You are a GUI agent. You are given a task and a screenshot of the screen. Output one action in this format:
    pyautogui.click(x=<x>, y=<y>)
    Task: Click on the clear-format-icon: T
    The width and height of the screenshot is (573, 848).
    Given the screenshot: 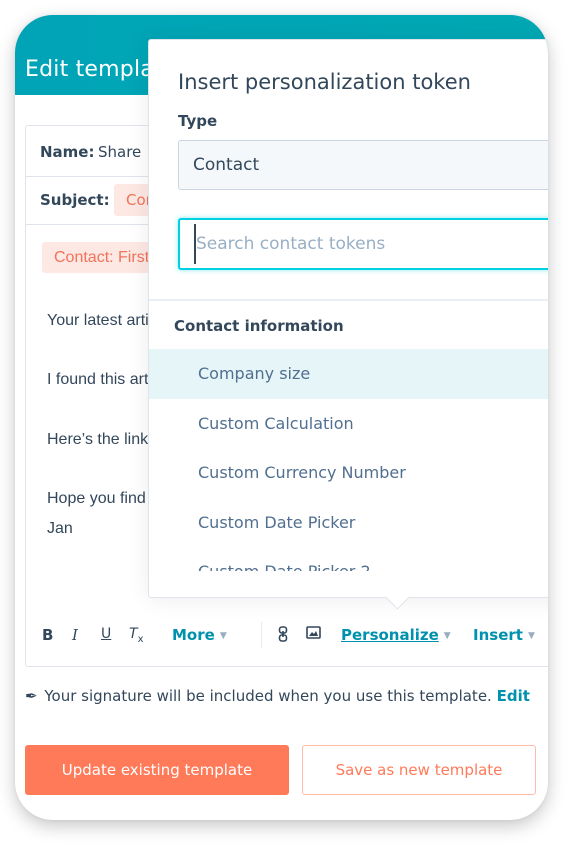 What is the action you would take?
    pyautogui.click(x=133, y=634)
    